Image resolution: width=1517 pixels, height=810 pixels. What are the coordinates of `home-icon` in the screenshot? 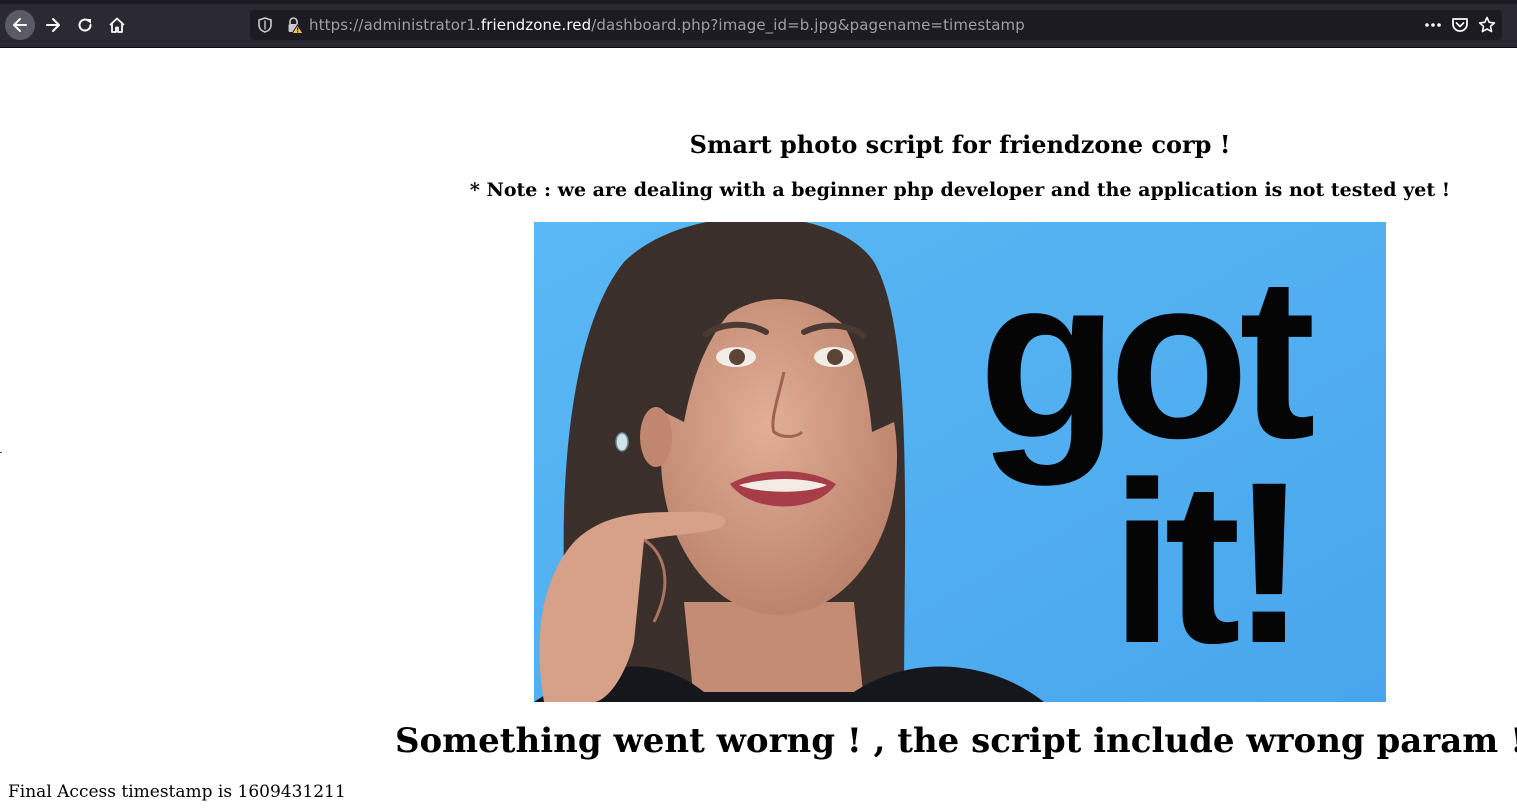 It's located at (117, 25).